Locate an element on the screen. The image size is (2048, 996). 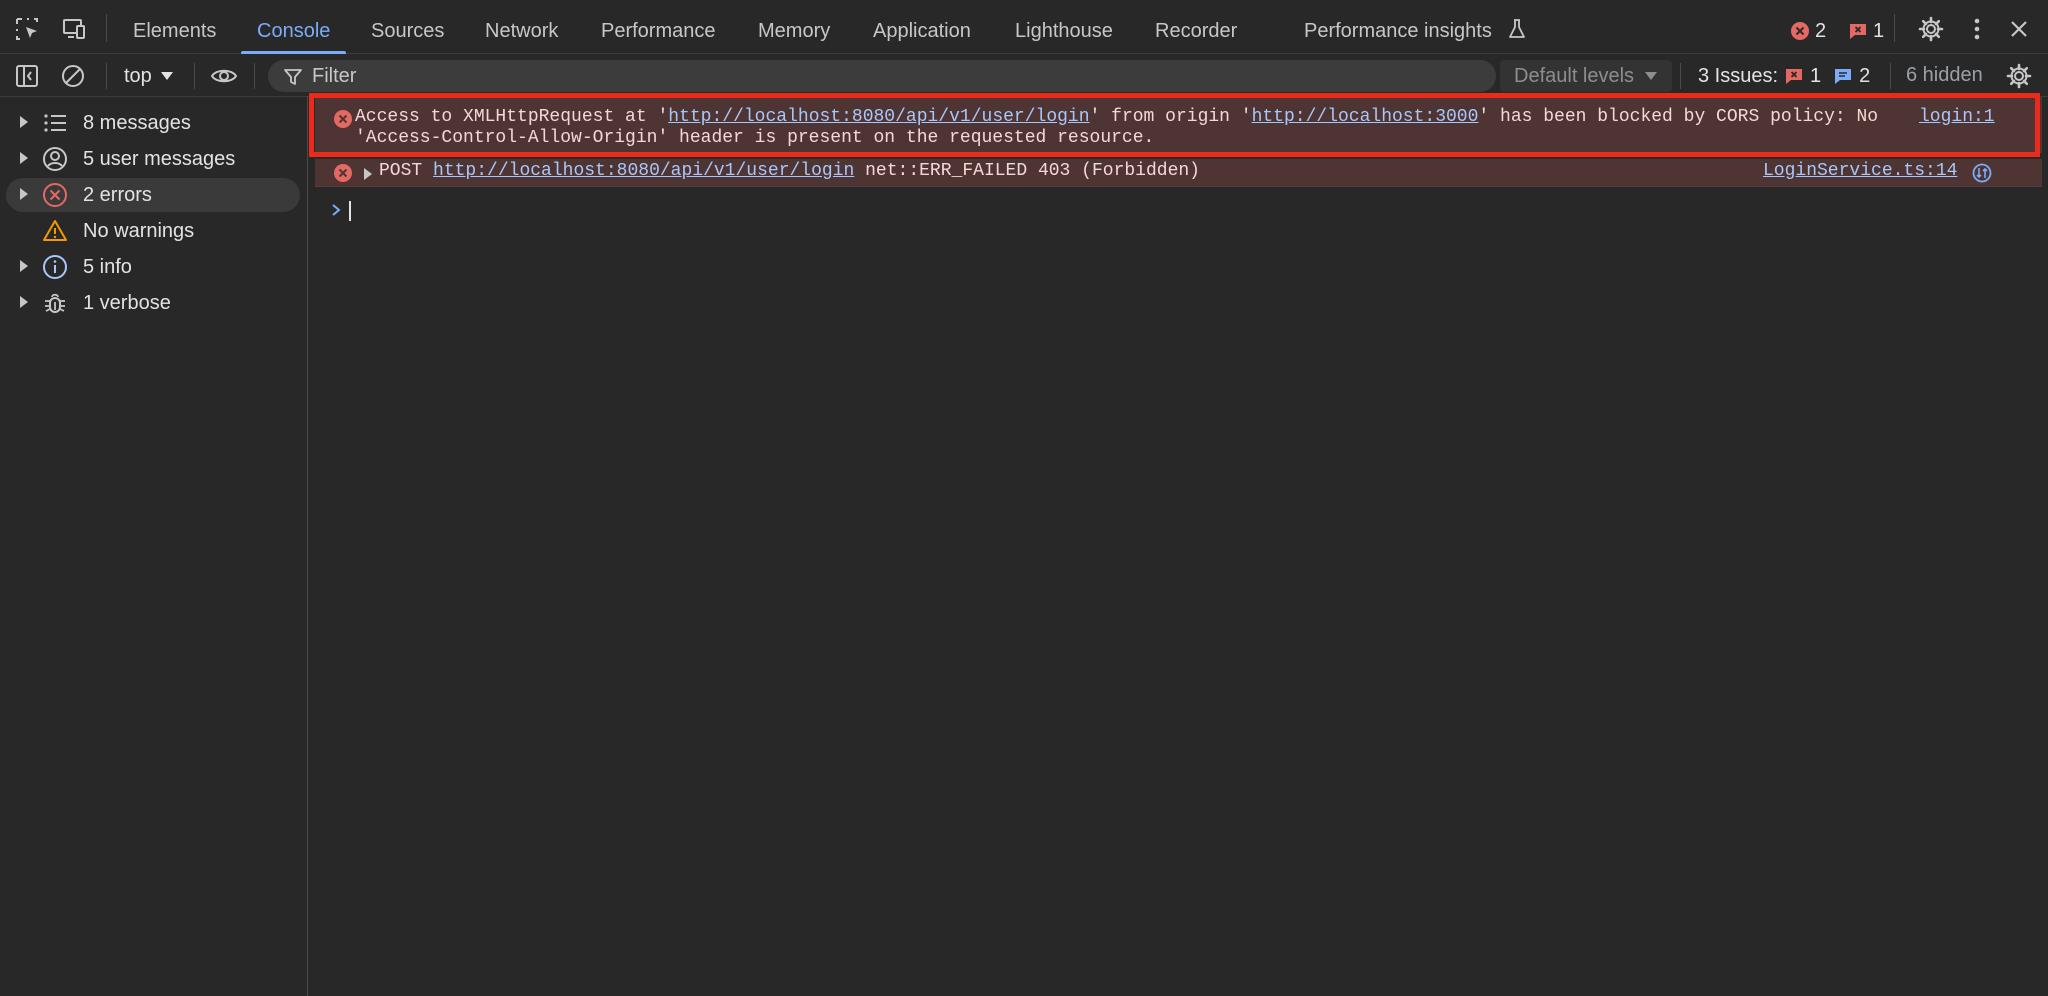
sidebar-item-messages: 8 messages is located at coordinates (153, 123).